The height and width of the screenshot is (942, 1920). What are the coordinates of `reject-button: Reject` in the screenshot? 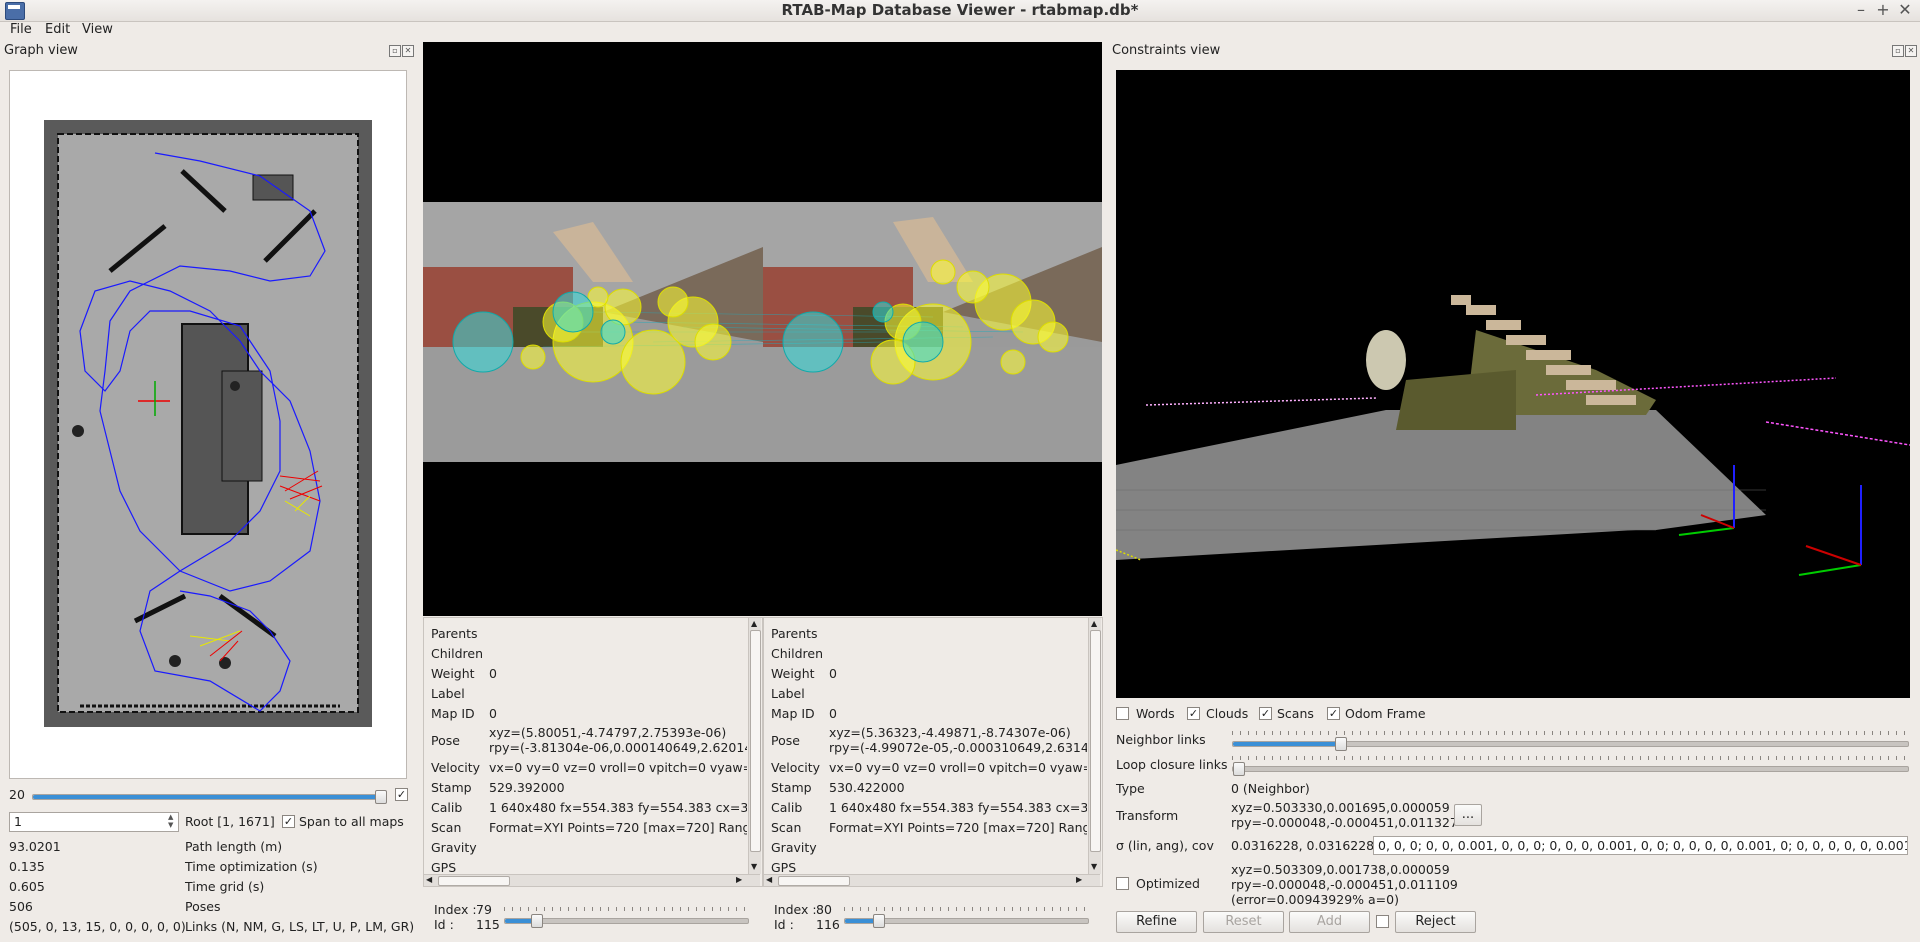 It's located at (1435, 922).